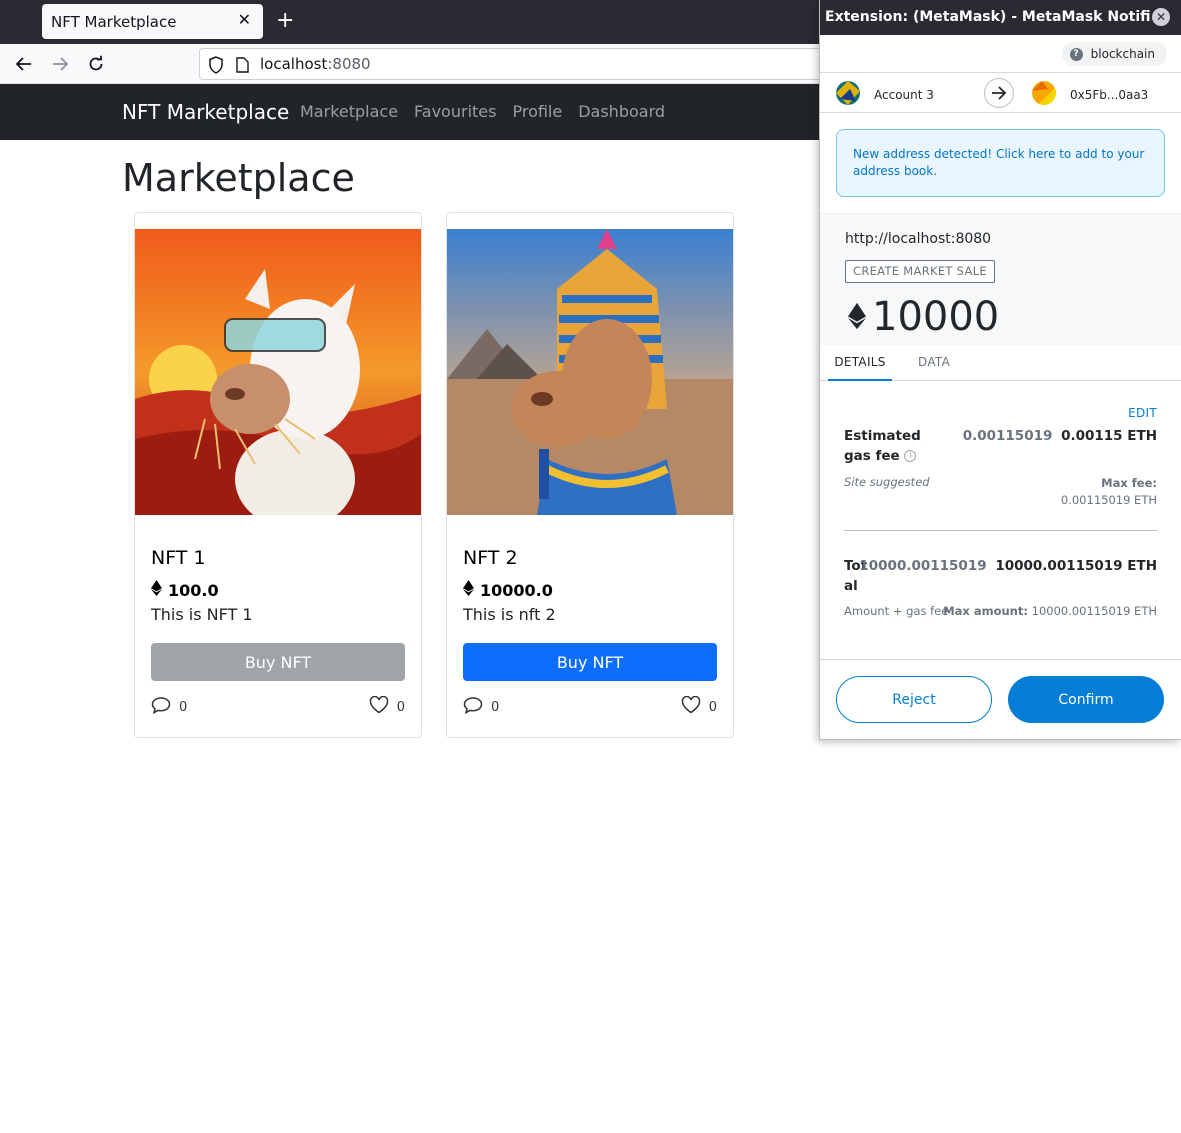  Describe the element at coordinates (509, 614) in the screenshot. I see `nft-description: This is nft 2` at that location.